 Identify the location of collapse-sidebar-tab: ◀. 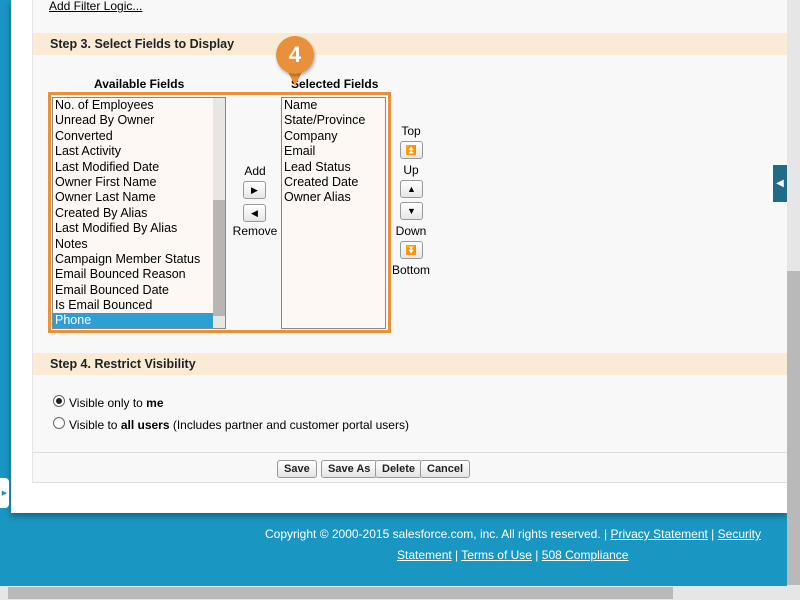
(778, 183).